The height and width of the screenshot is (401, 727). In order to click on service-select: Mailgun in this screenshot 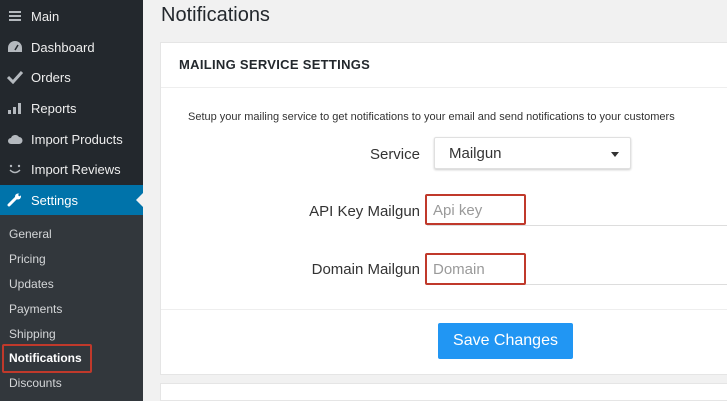, I will do `click(532, 153)`.